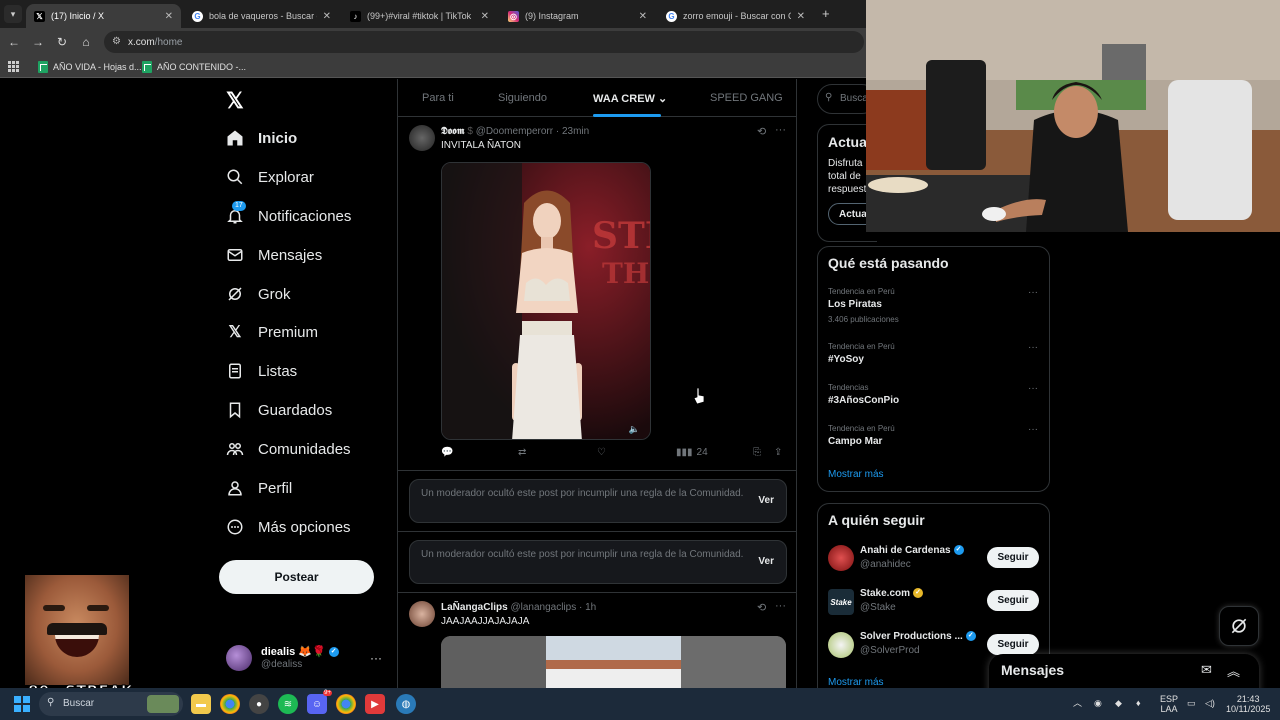  Describe the element at coordinates (757, 452) in the screenshot. I see `bookmark-icon: ⎘` at that location.